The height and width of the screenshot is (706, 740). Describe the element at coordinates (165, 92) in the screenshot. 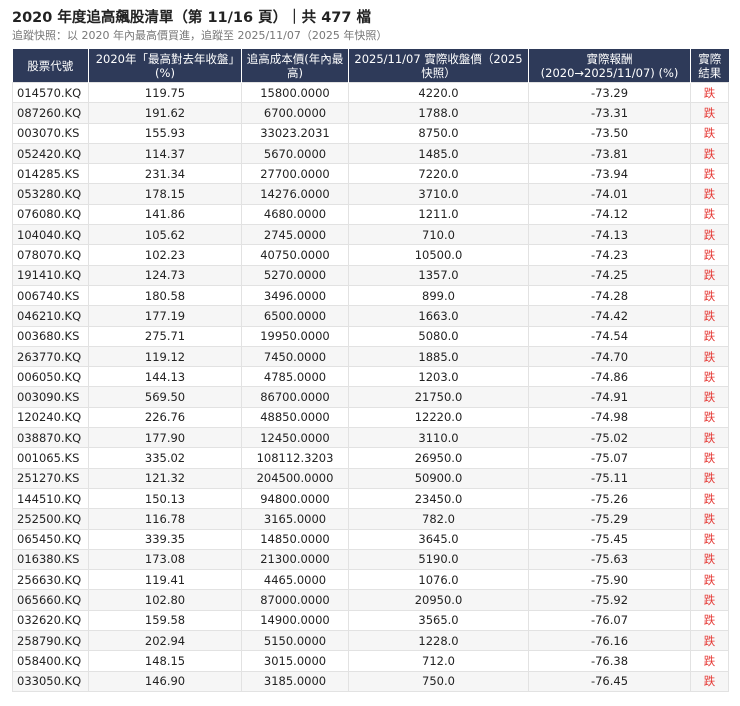

I see `high-vs-prev-close: 119.75` at that location.